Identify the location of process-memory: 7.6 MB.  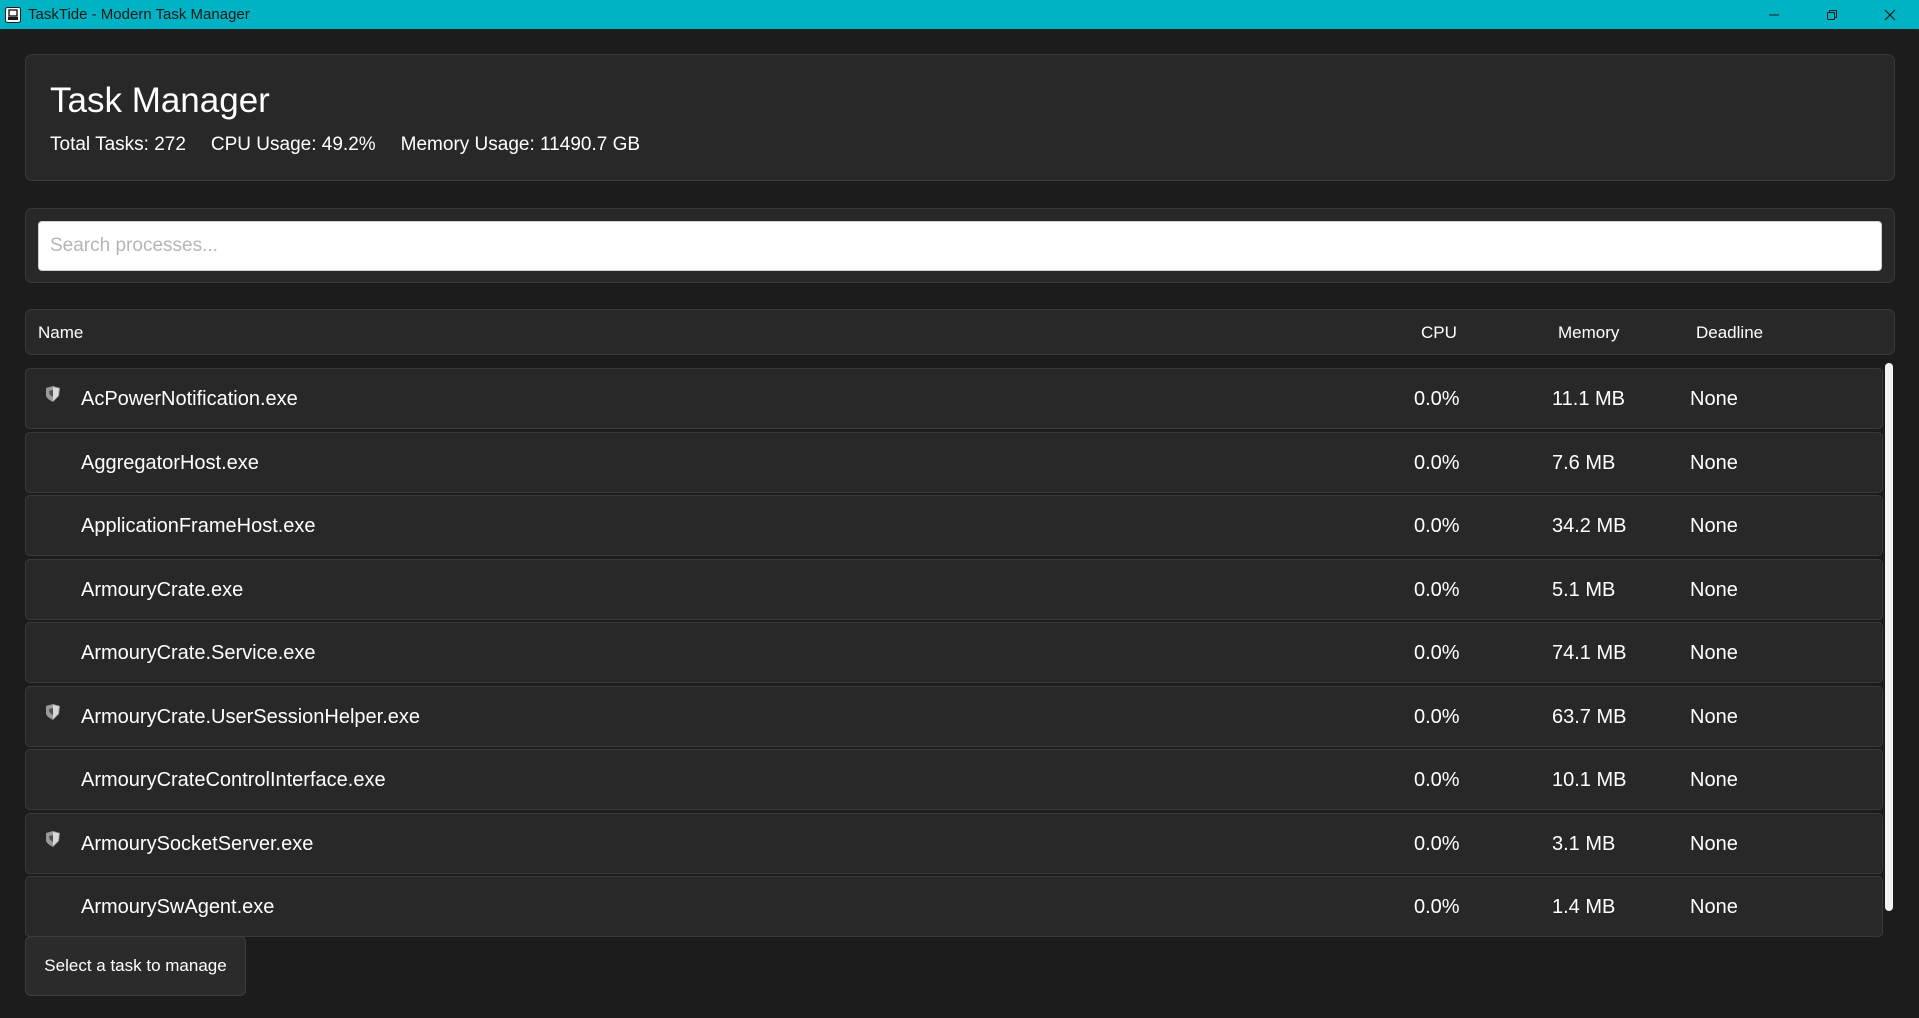
(1584, 463).